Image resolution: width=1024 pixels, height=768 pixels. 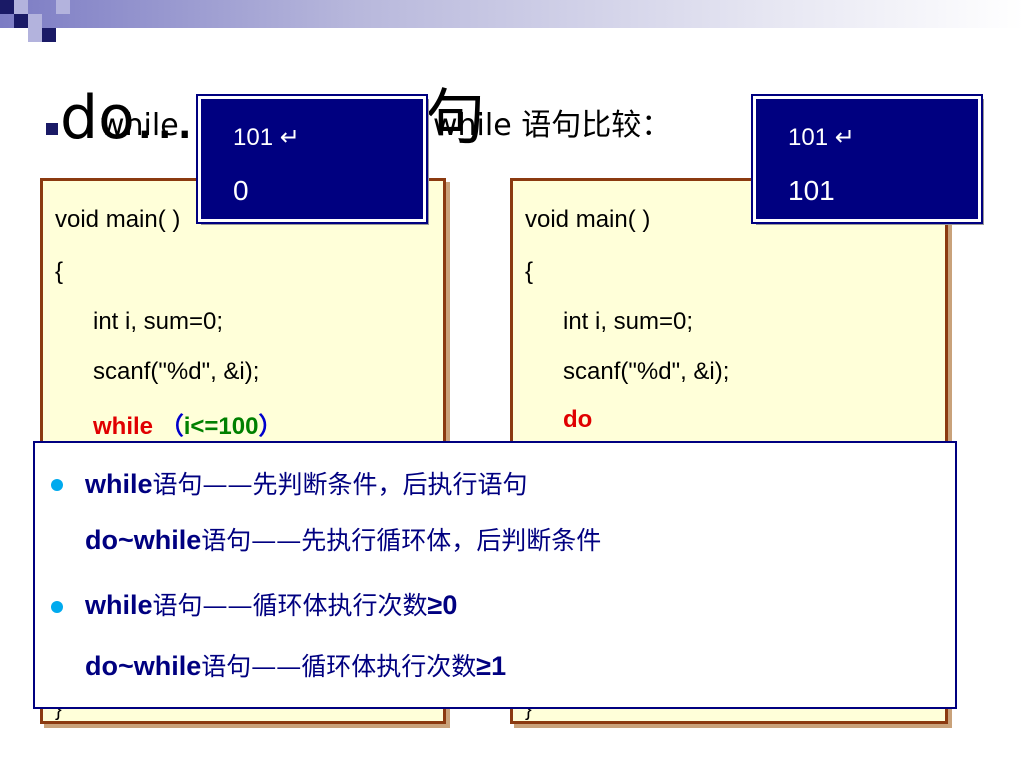 What do you see at coordinates (171, 426) in the screenshot?
I see `paren-open: （` at bounding box center [171, 426].